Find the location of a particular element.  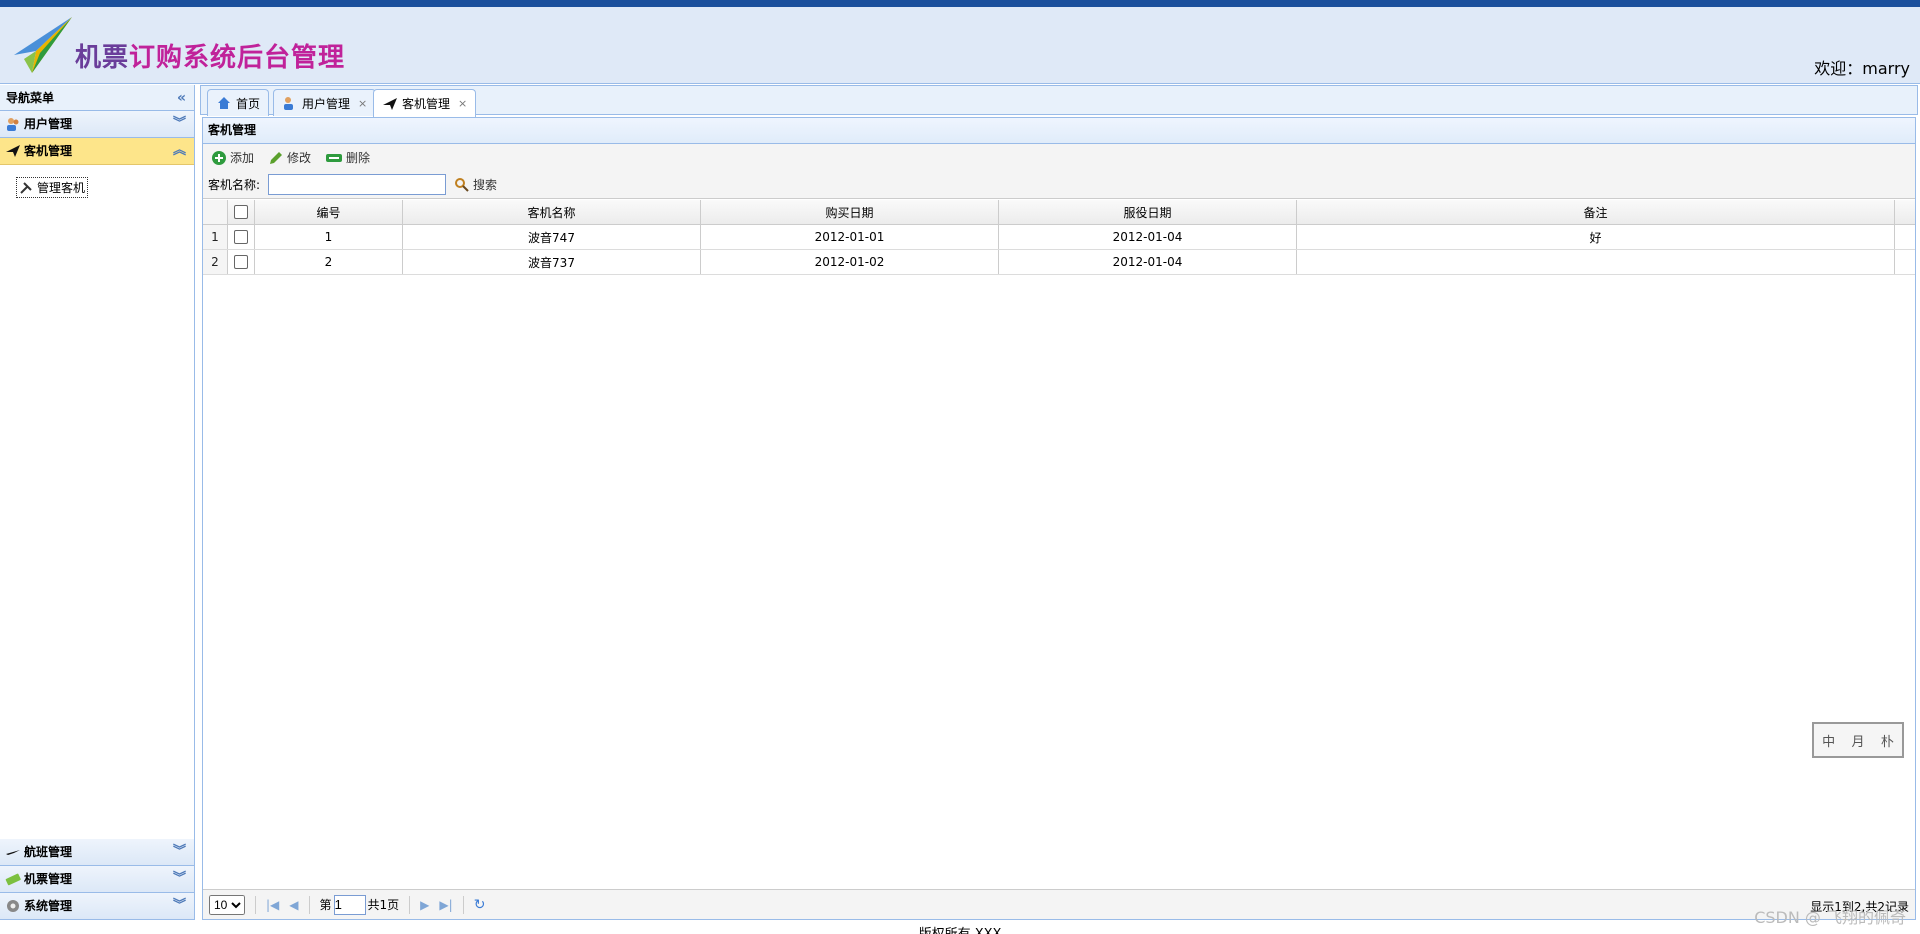

column-header-note: 备注 is located at coordinates (1596, 212).